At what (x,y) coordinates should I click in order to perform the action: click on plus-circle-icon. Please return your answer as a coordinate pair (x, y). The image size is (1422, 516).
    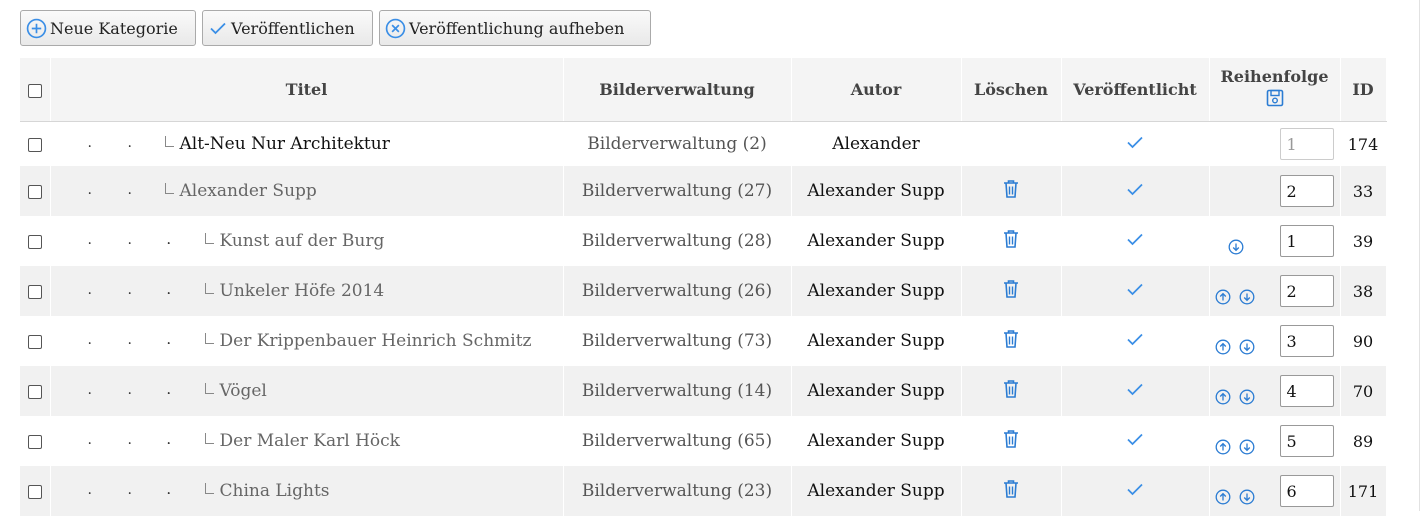
    Looking at the image, I should click on (36, 28).